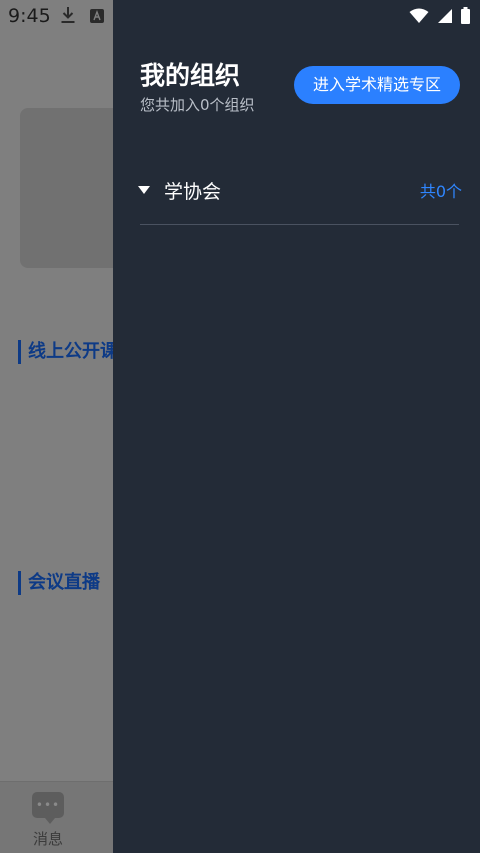 The width and height of the screenshot is (480, 853). Describe the element at coordinates (440, 191) in the screenshot. I see `group-count: 共0个` at that location.